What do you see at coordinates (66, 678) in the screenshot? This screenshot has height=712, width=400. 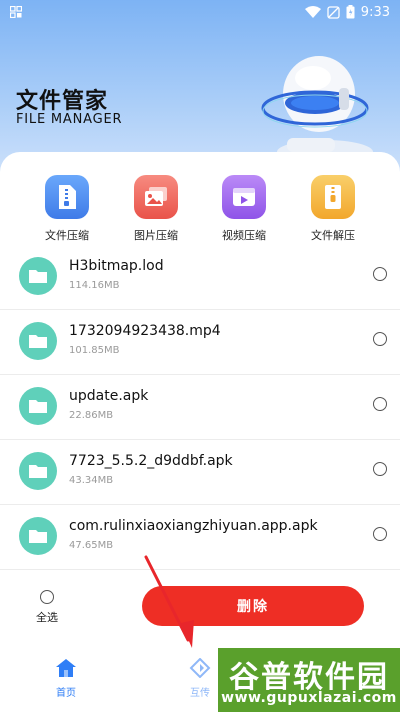 I see `nav-home: 首页` at bounding box center [66, 678].